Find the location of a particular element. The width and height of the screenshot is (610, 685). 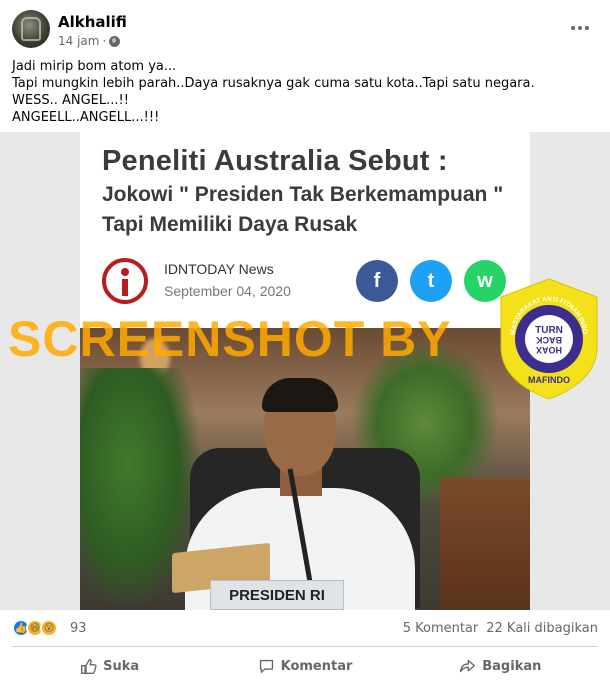

share-button: Bagikan is located at coordinates (500, 666).